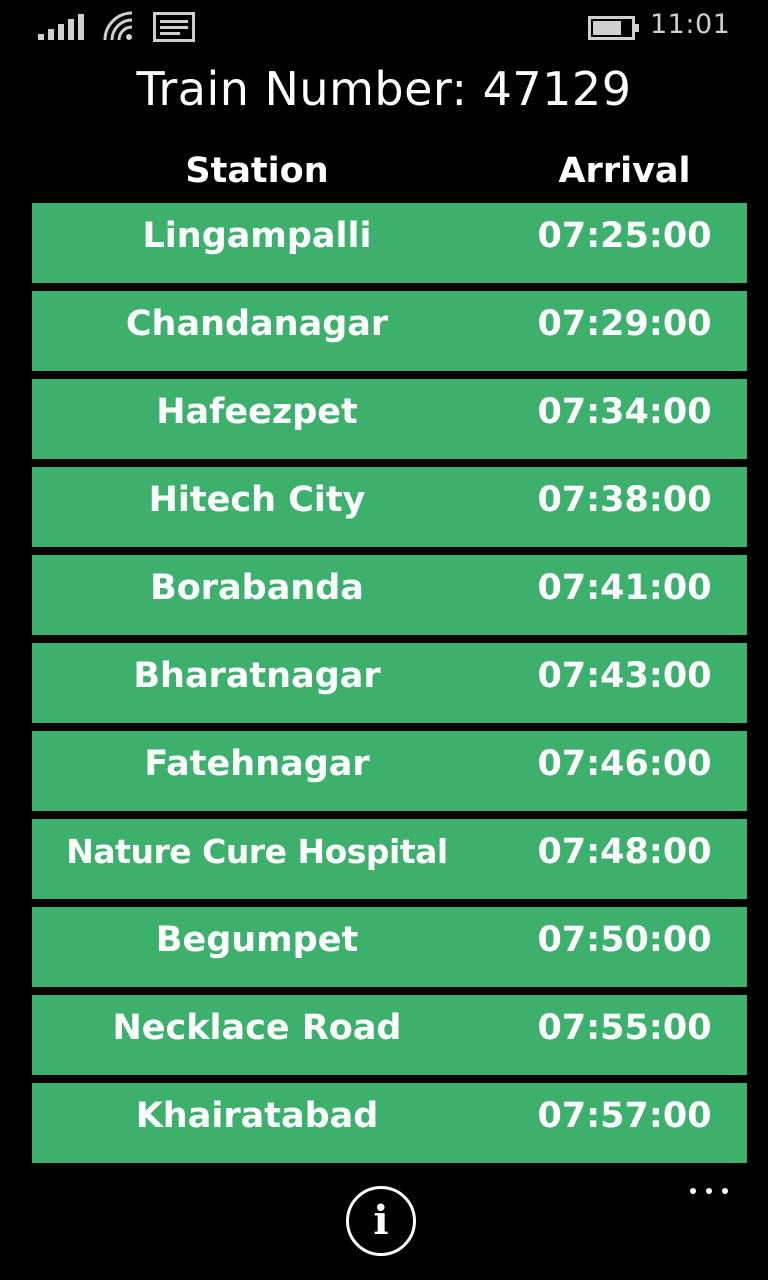  I want to click on arrival-time: 07:46:00, so click(624, 764).